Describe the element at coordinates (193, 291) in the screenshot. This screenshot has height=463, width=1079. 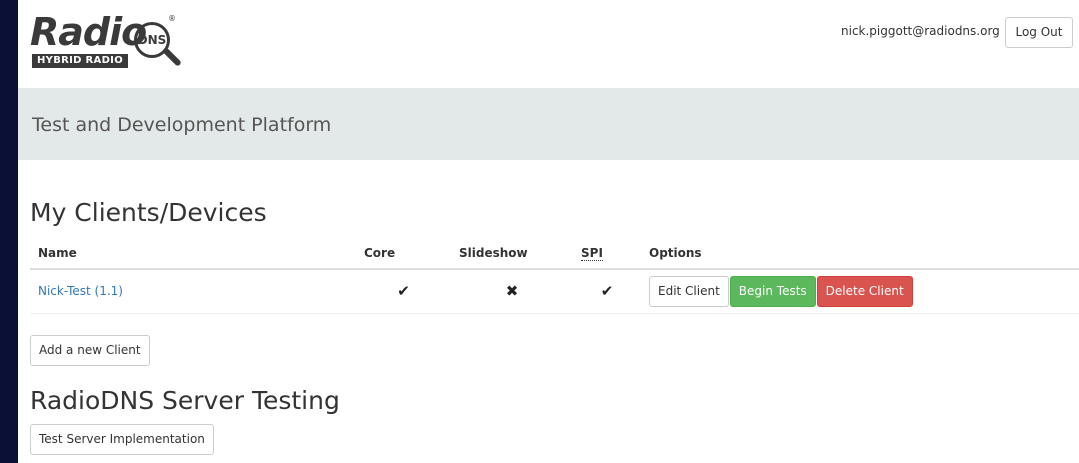
I see `client-name-cell: Nick-Test (1.1)` at that location.